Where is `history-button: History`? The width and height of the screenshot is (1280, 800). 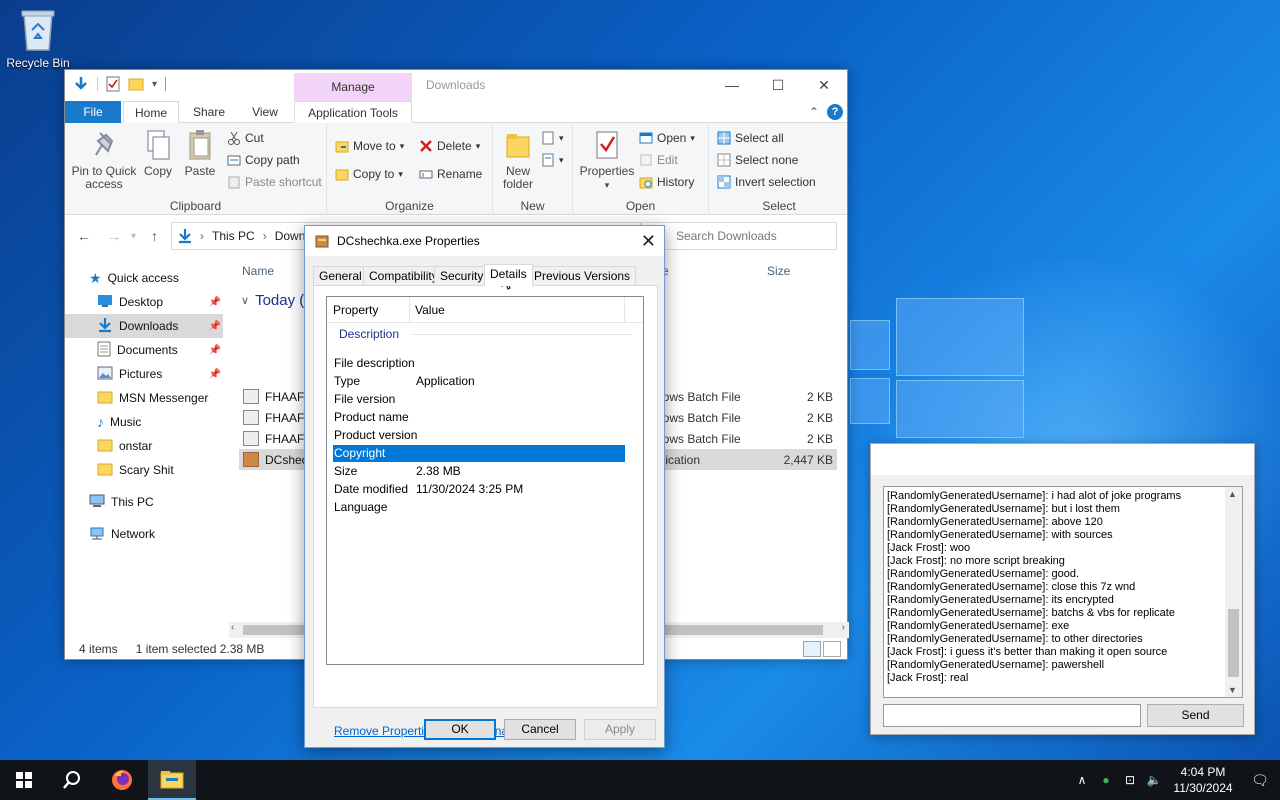 history-button: History is located at coordinates (666, 182).